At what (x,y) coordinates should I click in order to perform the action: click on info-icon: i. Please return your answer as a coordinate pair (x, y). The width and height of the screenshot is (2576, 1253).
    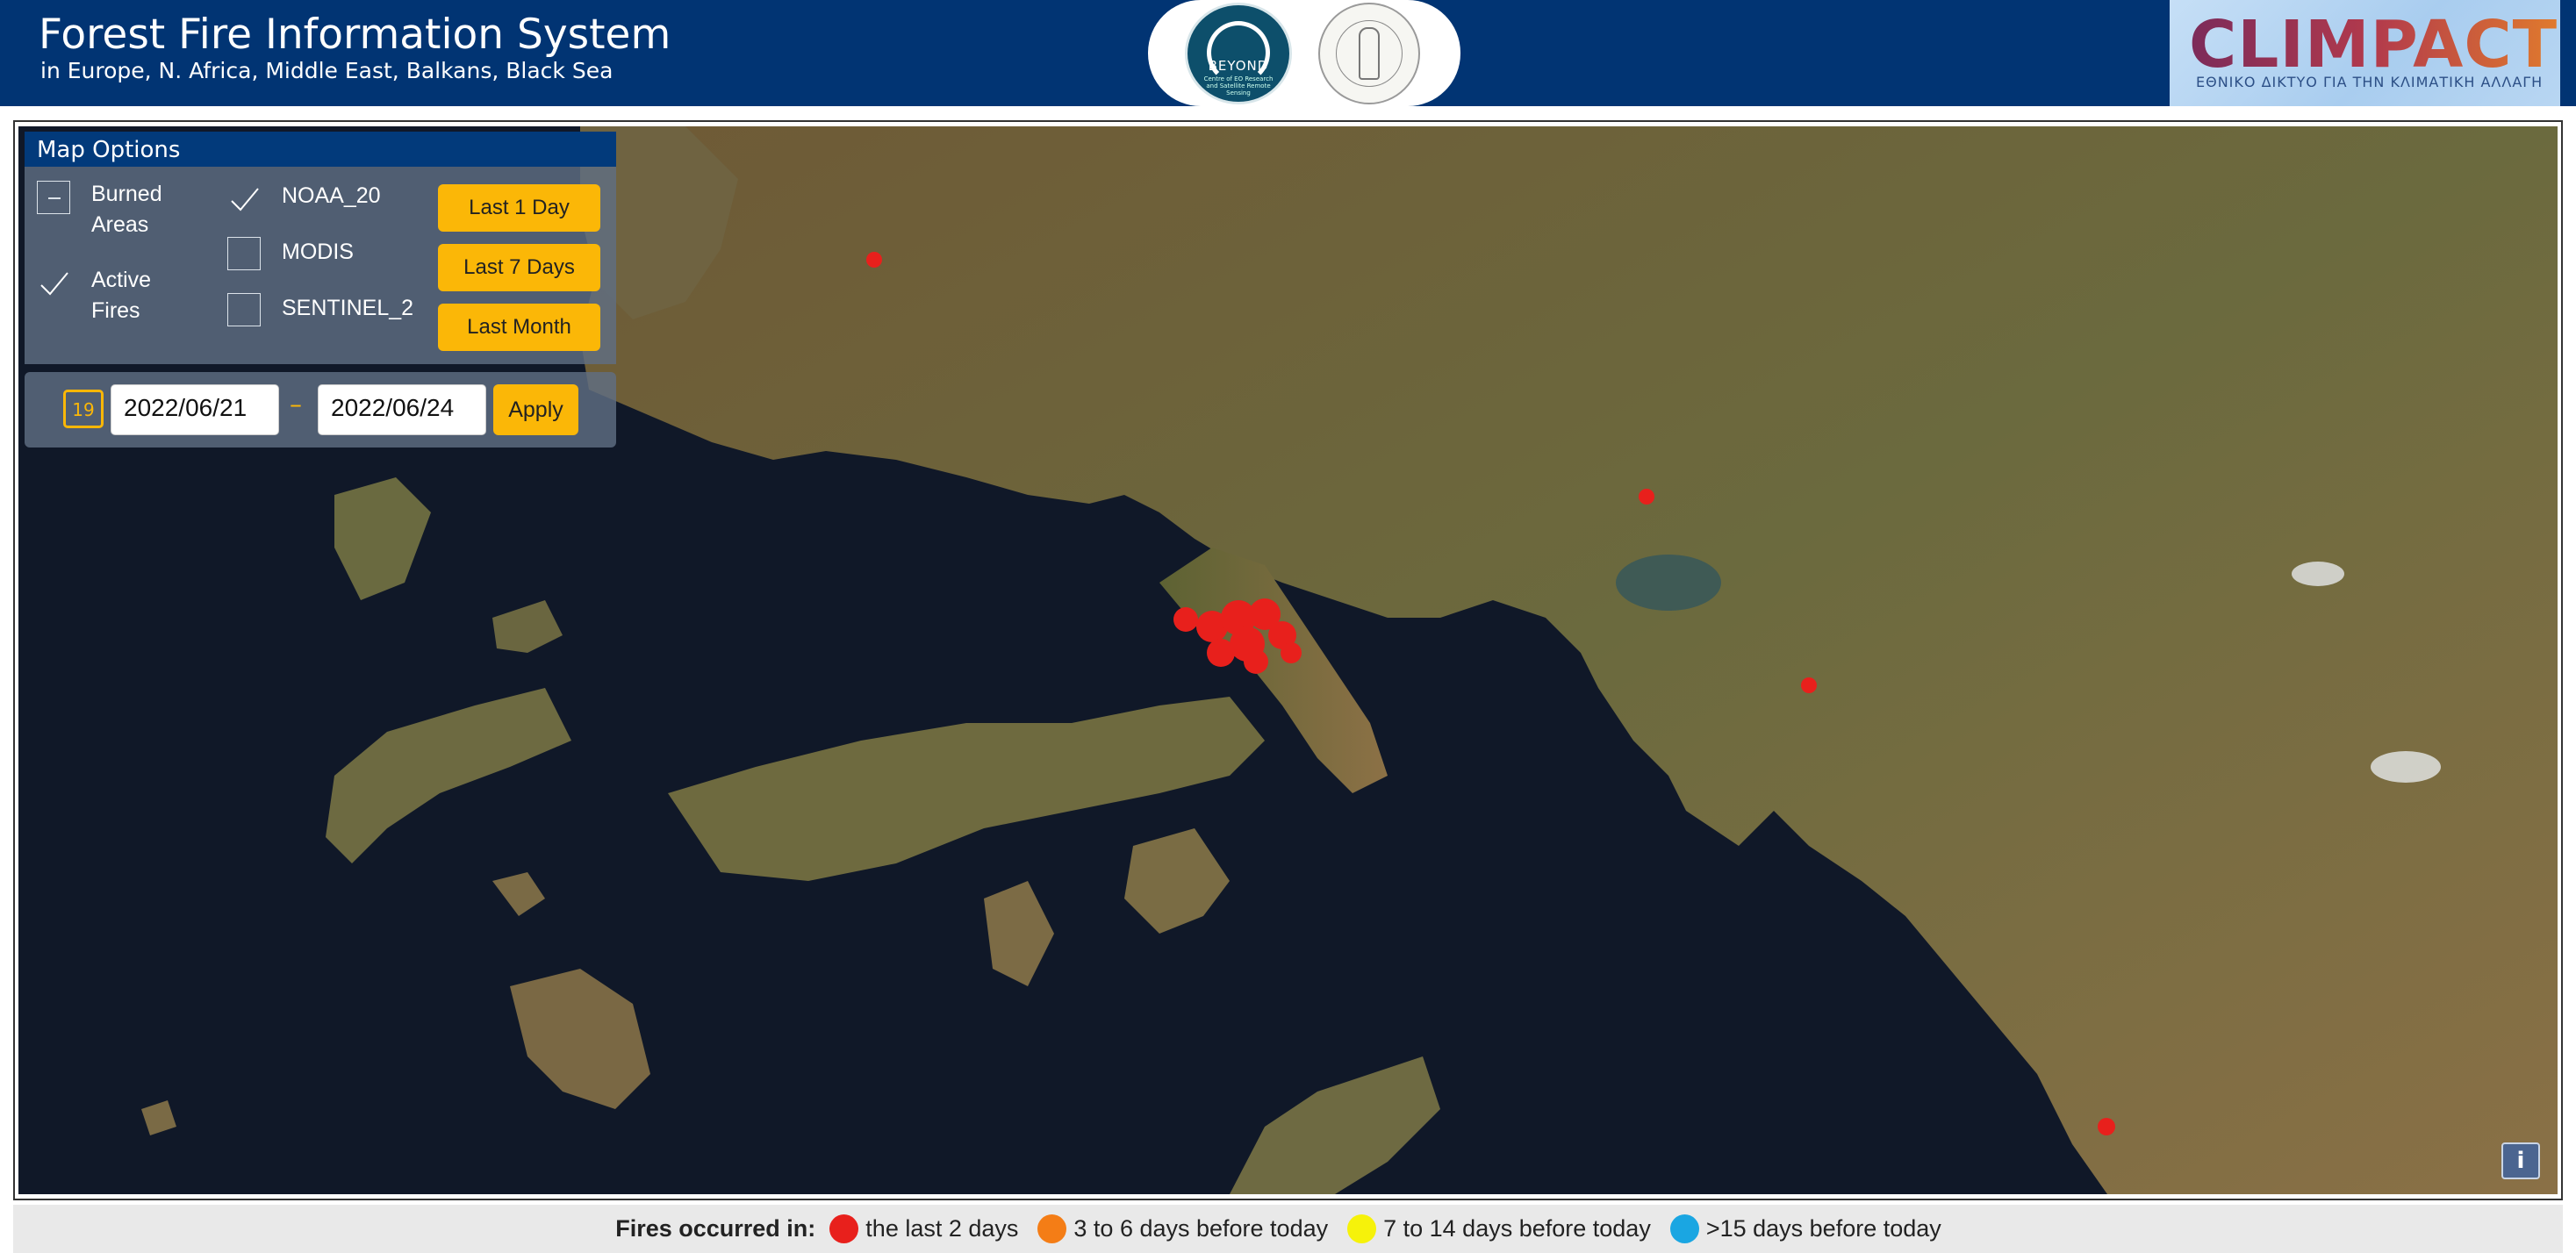
    Looking at the image, I should click on (2520, 1160).